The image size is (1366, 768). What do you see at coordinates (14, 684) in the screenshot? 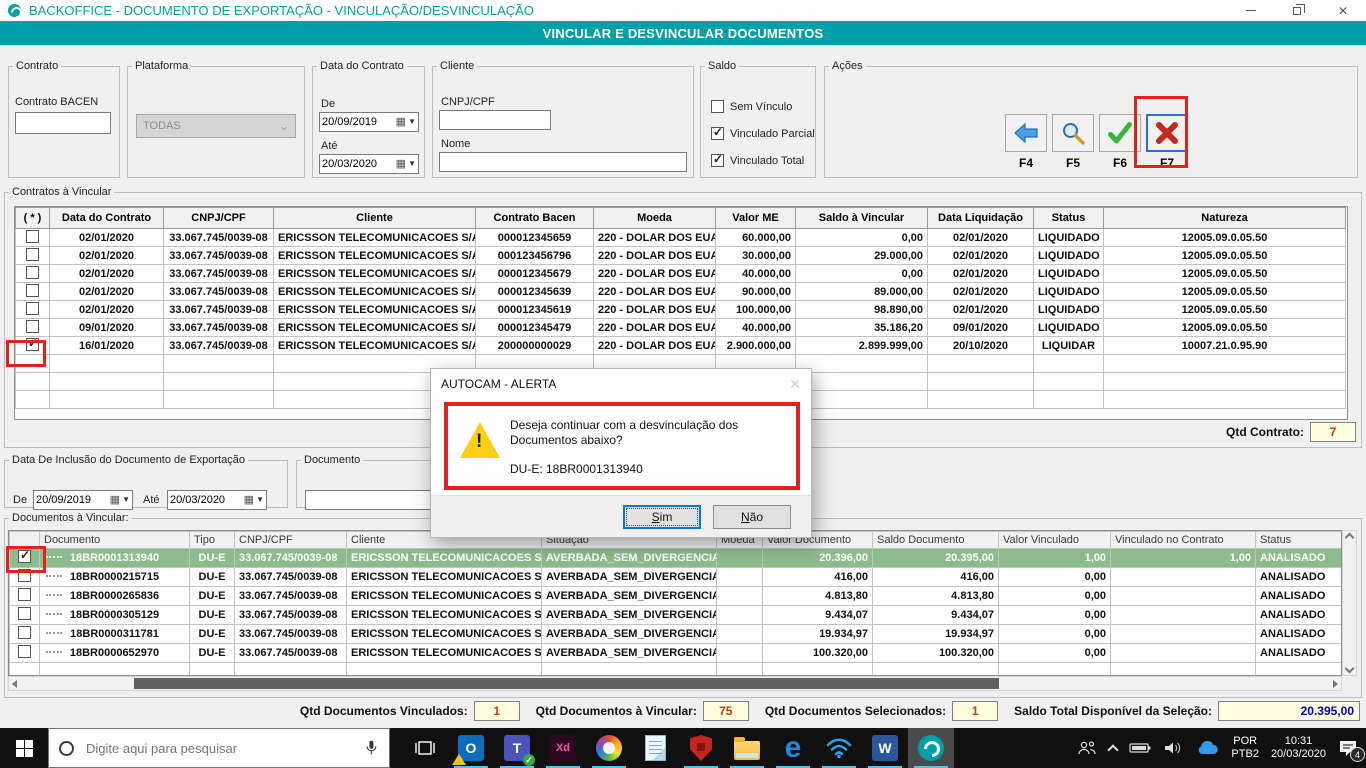
I see `scroll-left-icon` at bounding box center [14, 684].